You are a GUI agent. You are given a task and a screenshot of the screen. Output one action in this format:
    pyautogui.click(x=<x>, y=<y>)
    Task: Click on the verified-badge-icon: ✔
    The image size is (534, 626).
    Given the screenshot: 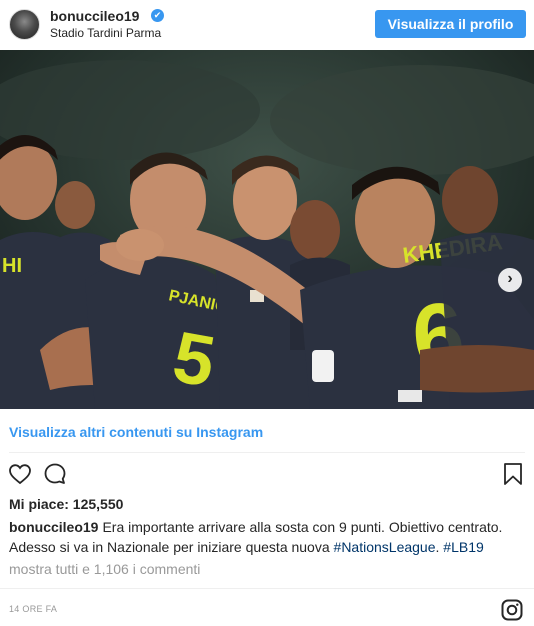 What is the action you would take?
    pyautogui.click(x=157, y=15)
    